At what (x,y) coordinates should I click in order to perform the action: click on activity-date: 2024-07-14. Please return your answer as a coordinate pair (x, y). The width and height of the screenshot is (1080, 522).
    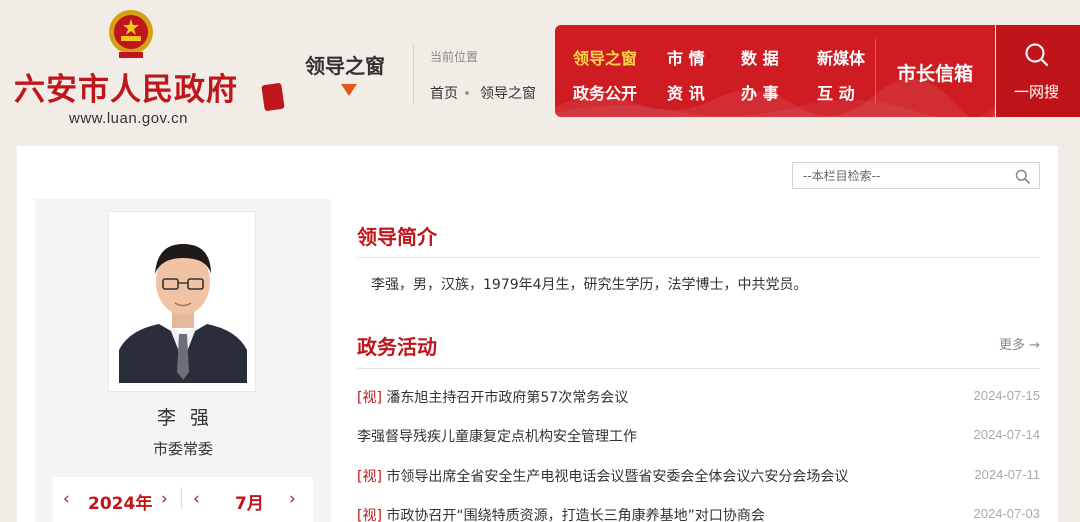
    Looking at the image, I should click on (1007, 435).